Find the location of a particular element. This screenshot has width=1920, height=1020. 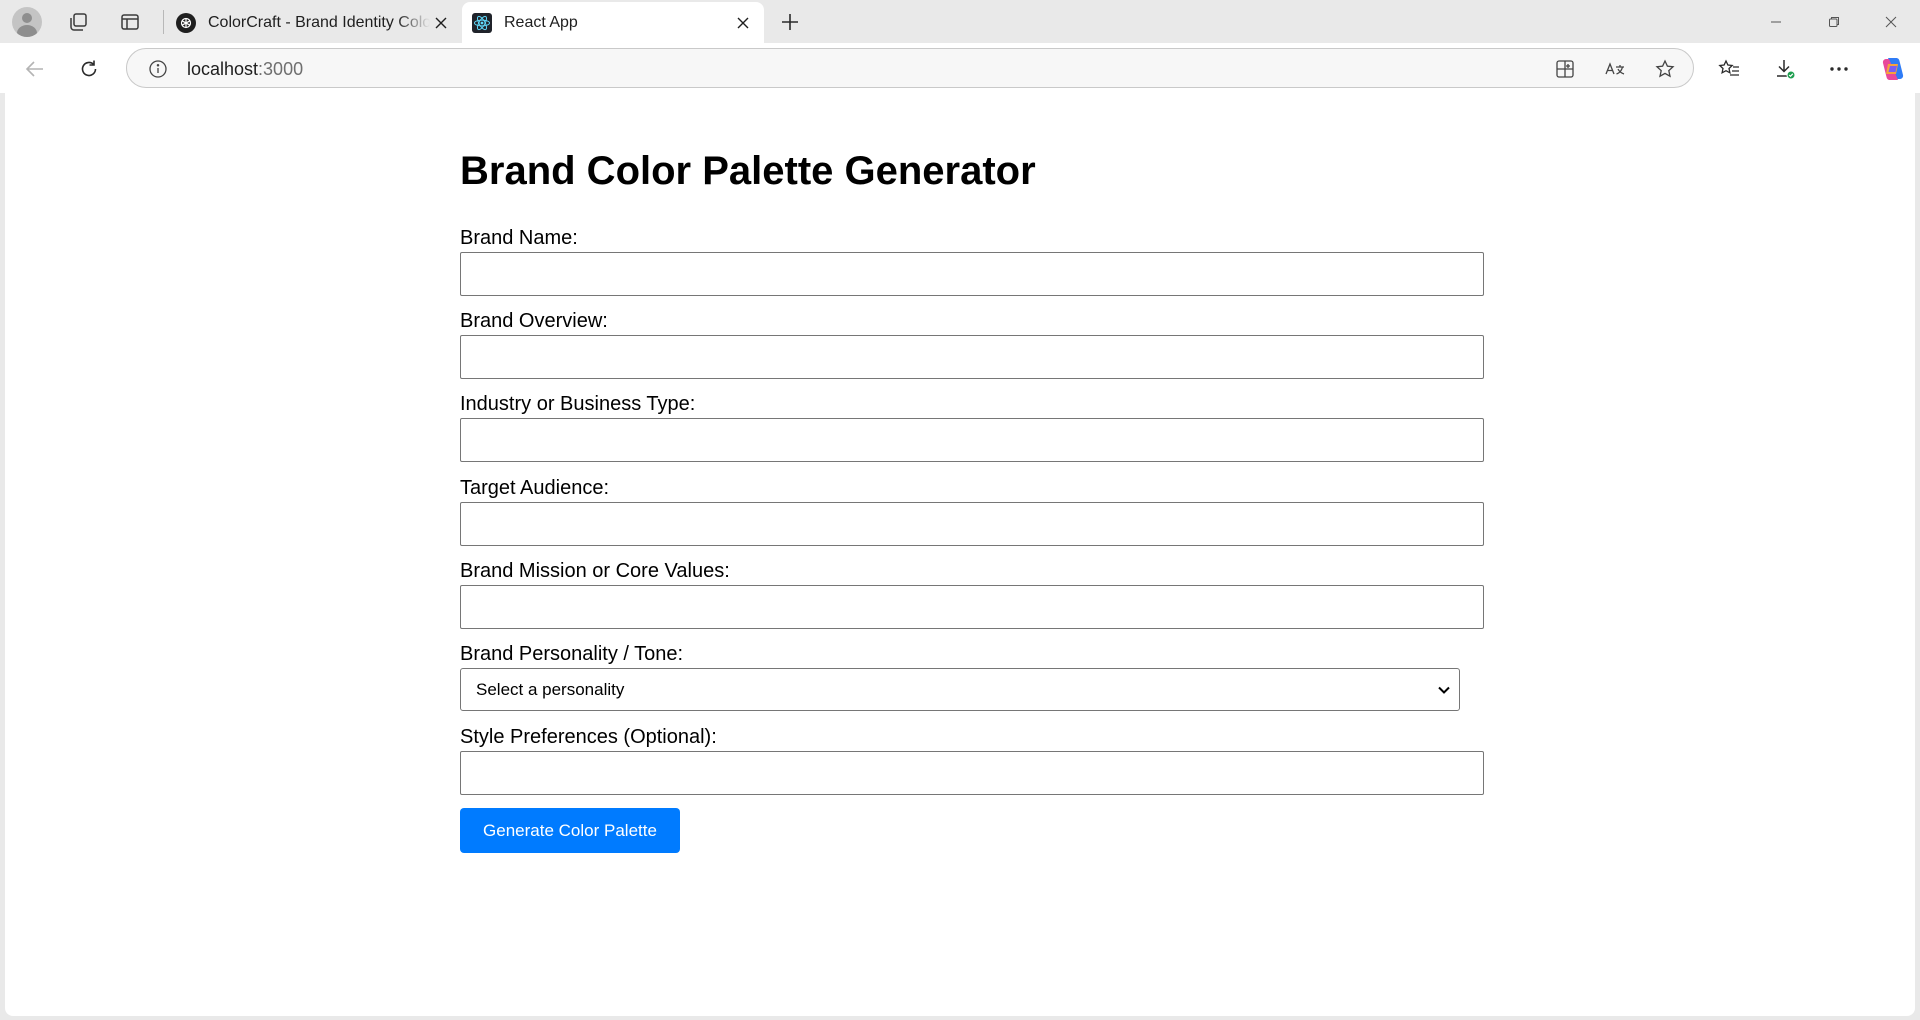

target-audience-label: Target Audience: is located at coordinates (534, 488).